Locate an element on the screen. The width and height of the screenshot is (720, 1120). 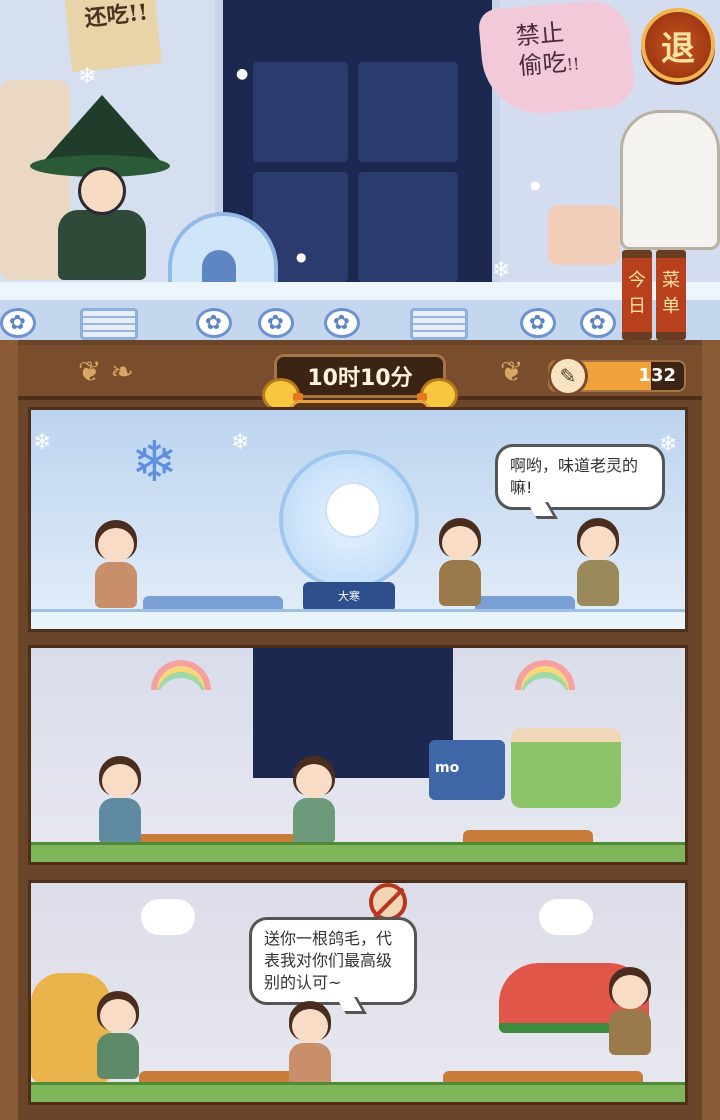
ornament-icon: ❦ ❧ is located at coordinates (106, 371).